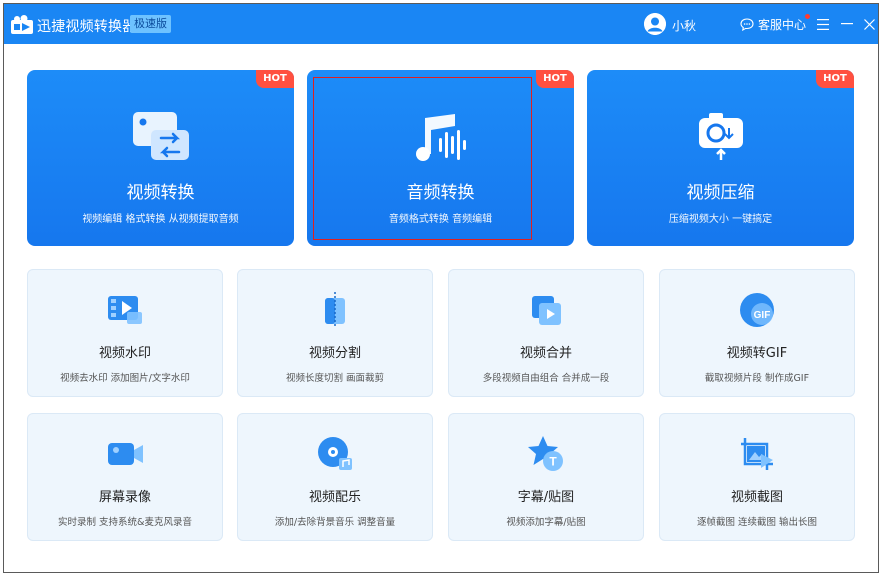 This screenshot has width=882, height=576. What do you see at coordinates (545, 353) in the screenshot?
I see `tool-title: 视频合并` at bounding box center [545, 353].